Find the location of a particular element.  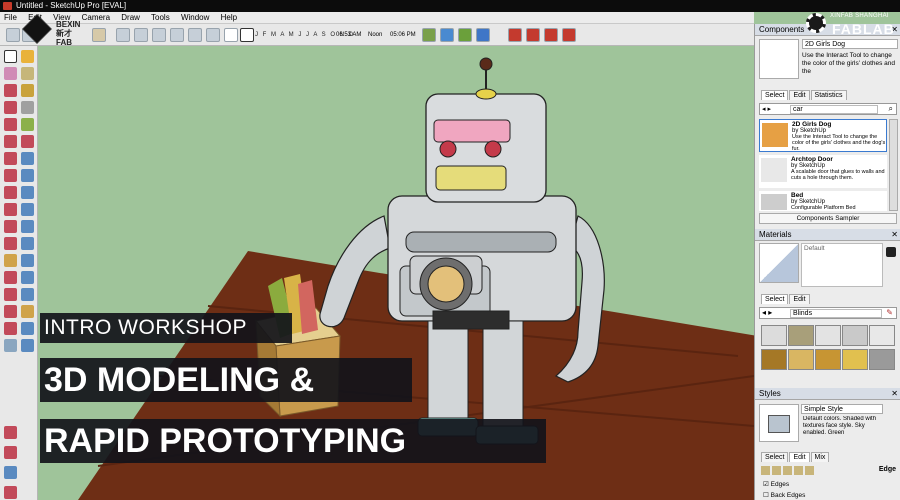

section-plane-icon is located at coordinates (27, 294).